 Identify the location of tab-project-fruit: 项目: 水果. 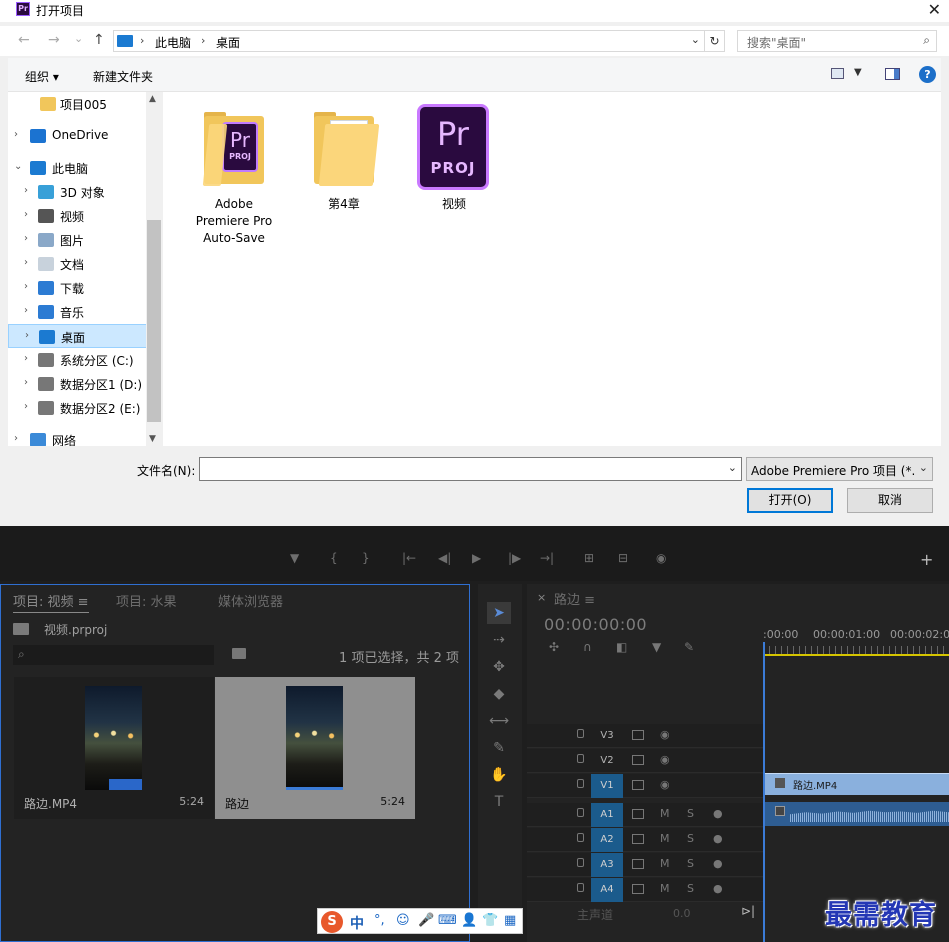
(146, 600).